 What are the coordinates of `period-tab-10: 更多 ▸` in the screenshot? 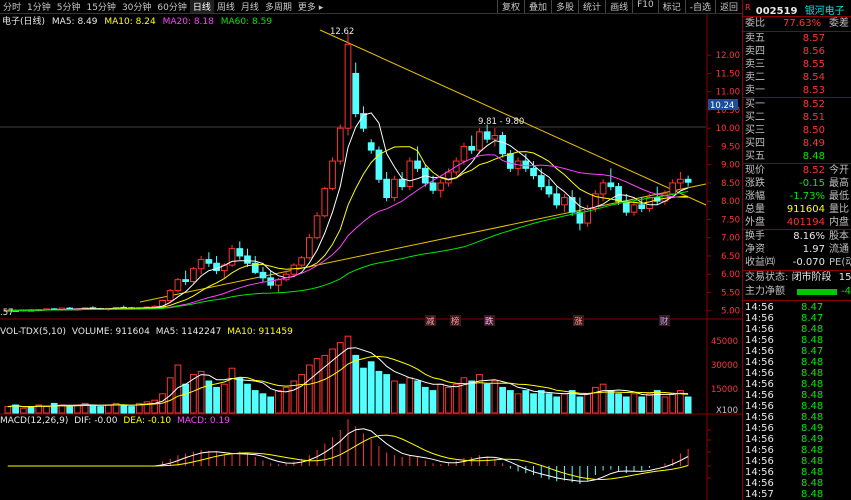 It's located at (310, 6).